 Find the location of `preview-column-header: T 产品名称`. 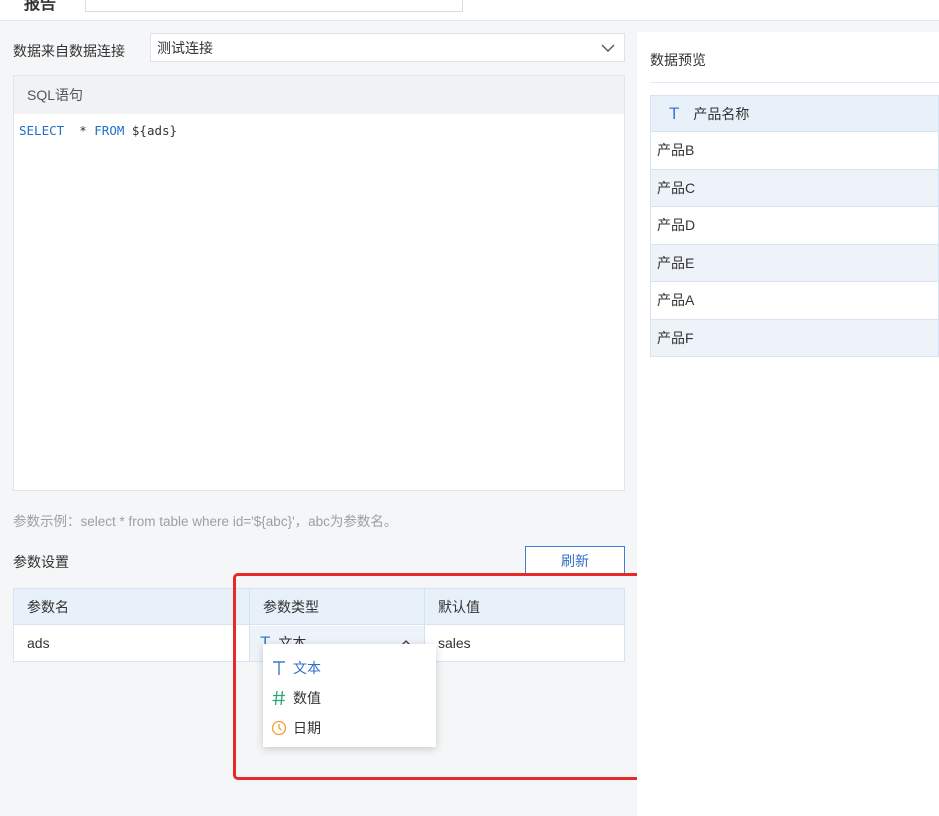

preview-column-header: T 产品名称 is located at coordinates (794, 113).